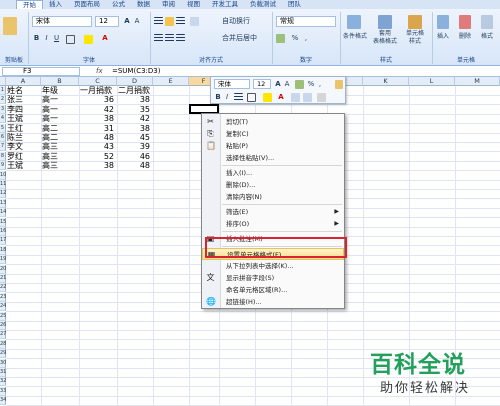  I want to click on merge-center-button: 合并后居中, so click(239, 38).